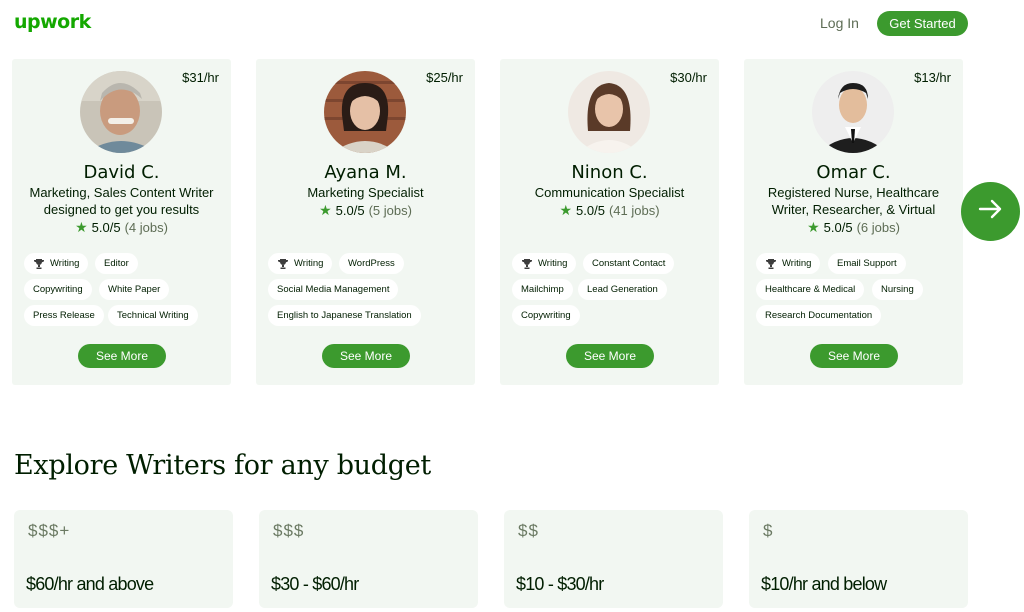 The width and height of the screenshot is (1024, 612). I want to click on rating: ★ 5.0/5 (4 jobs), so click(121, 227).